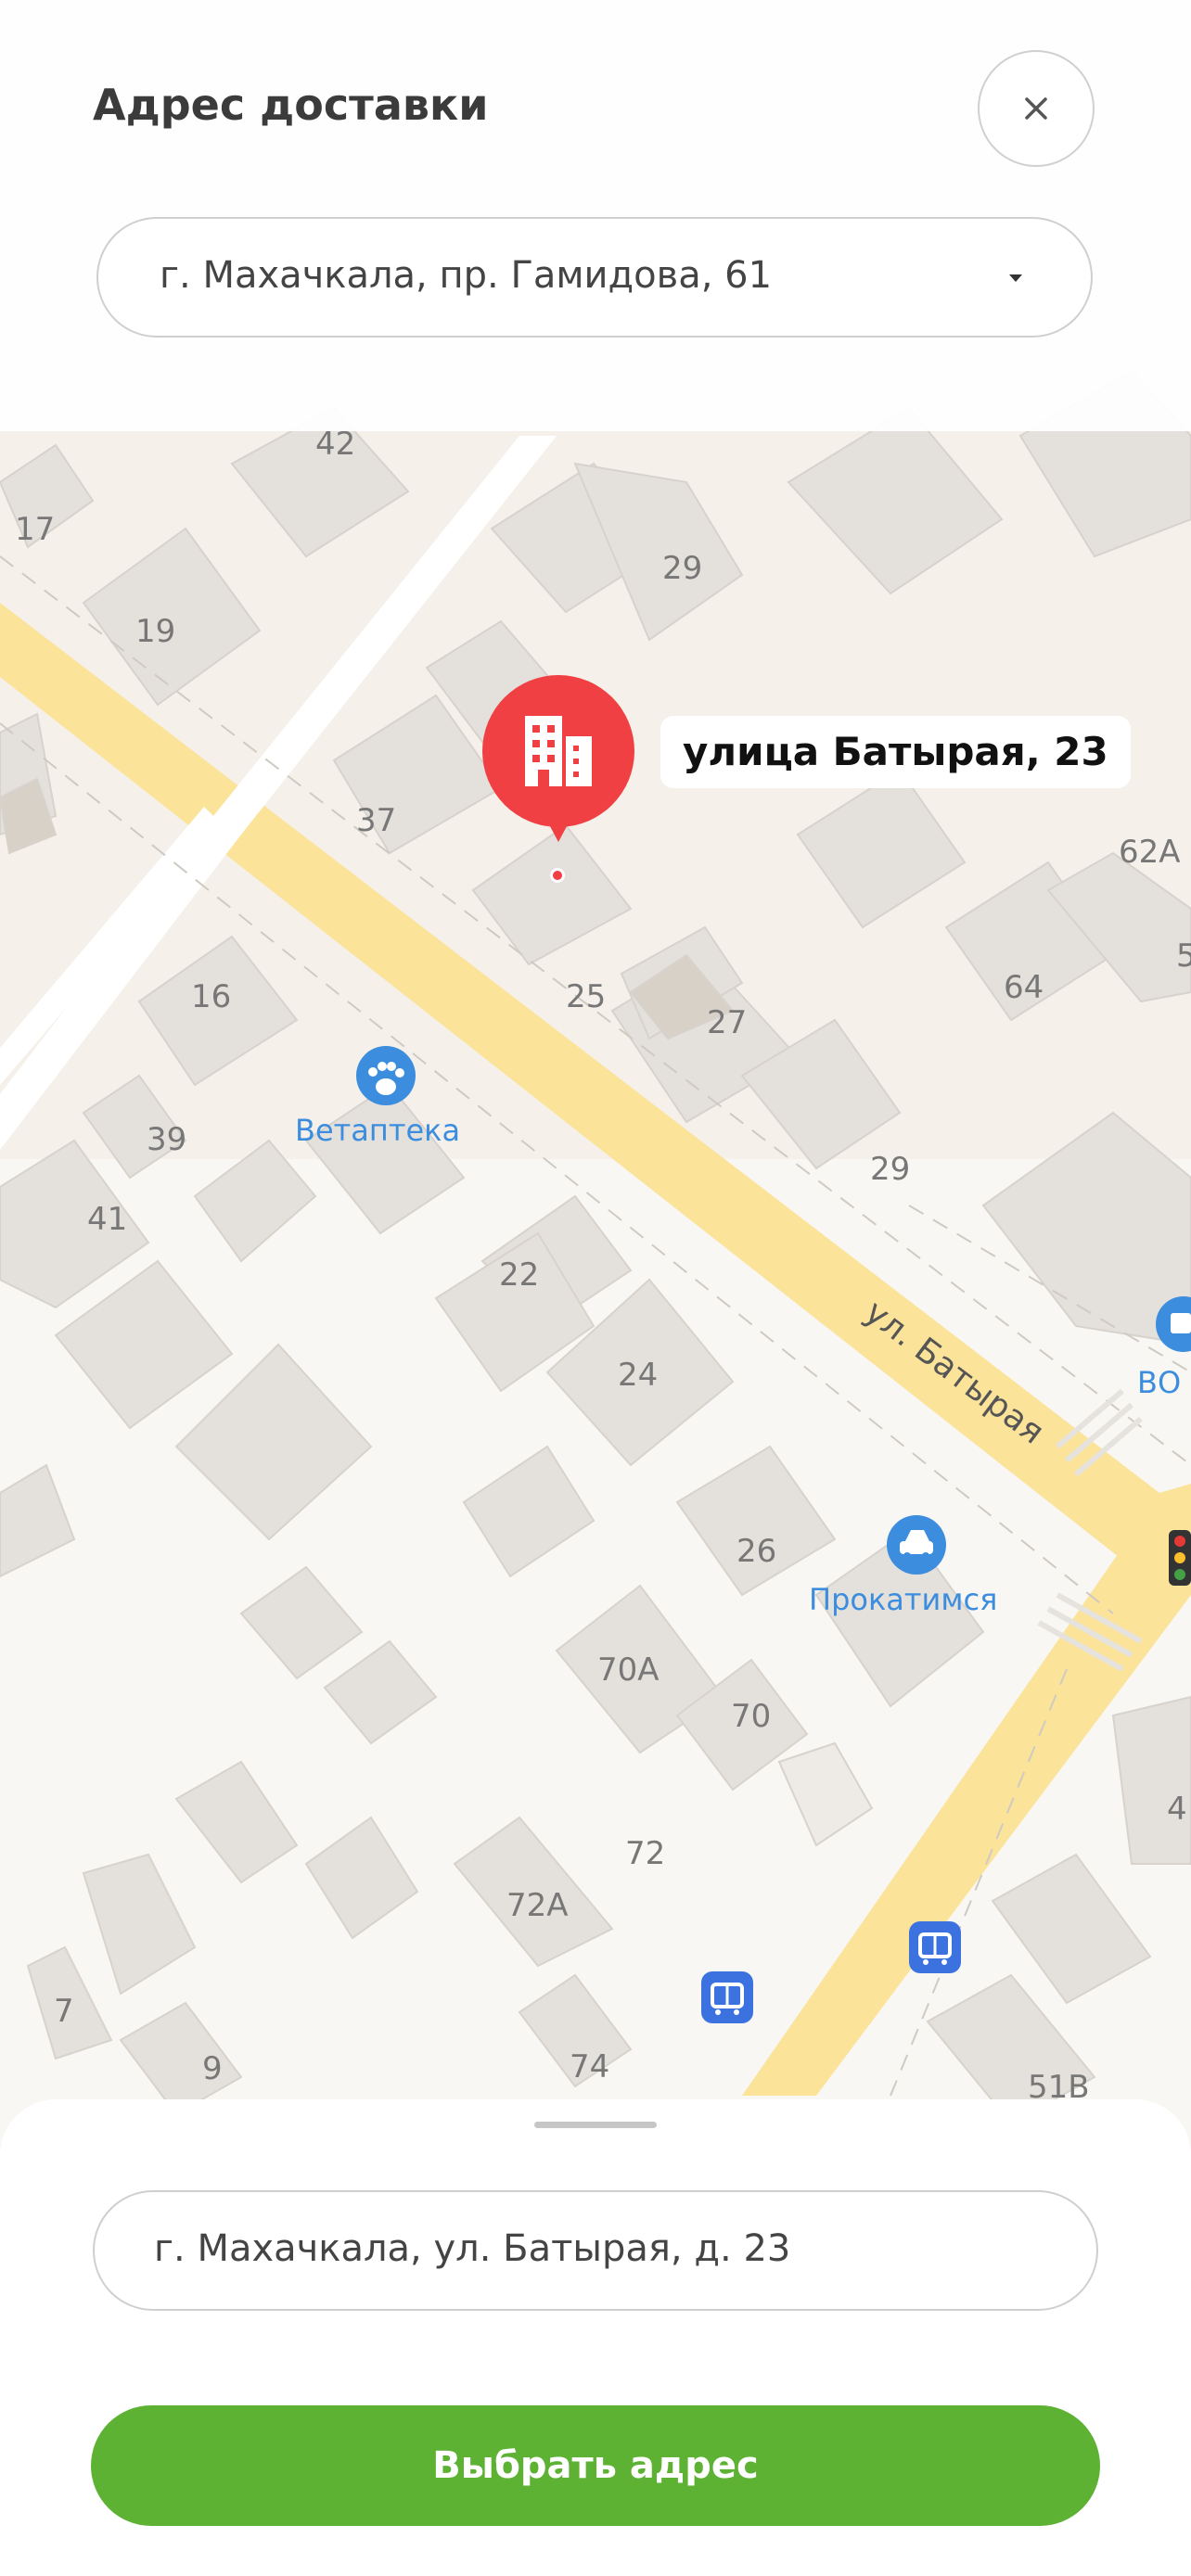 This screenshot has height=2576, width=1191. I want to click on drag-handle, so click(595, 2125).